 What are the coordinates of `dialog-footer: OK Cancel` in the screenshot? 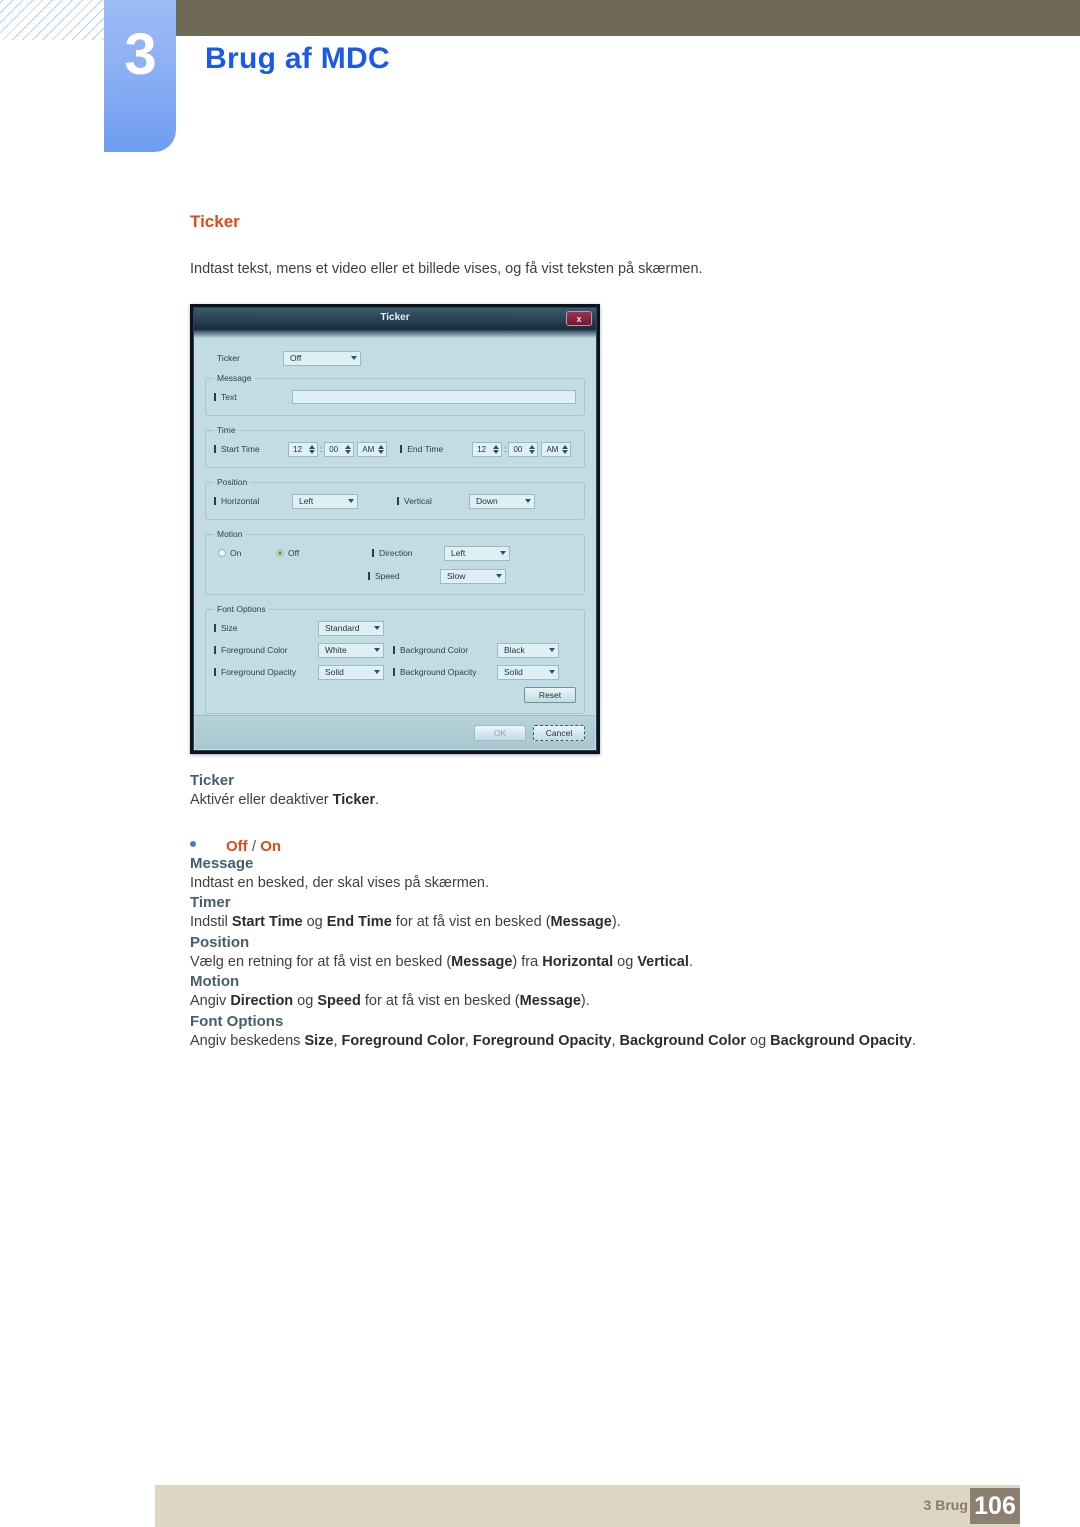 It's located at (395, 732).